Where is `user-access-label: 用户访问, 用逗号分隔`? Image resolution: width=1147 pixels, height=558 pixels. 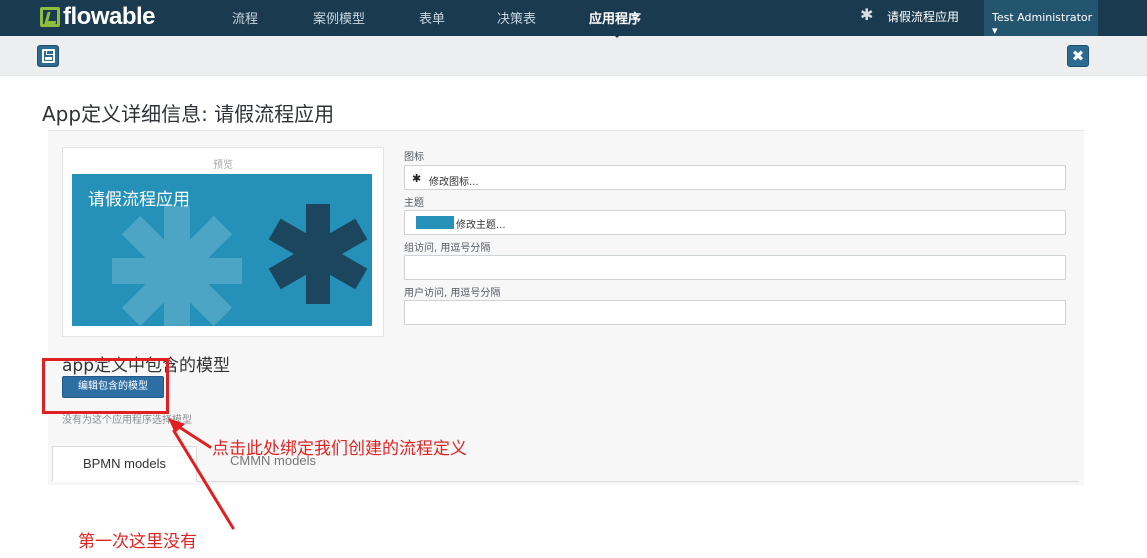 user-access-label: 用户访问, 用逗号分隔 is located at coordinates (452, 293).